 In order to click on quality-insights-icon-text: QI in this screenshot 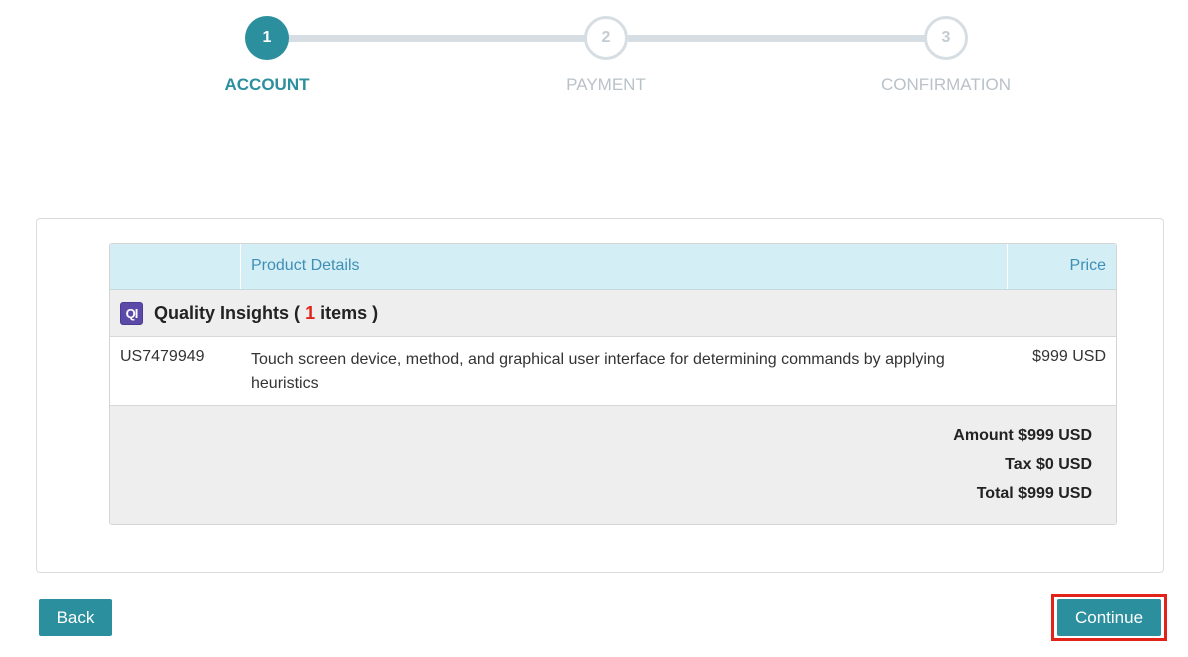, I will do `click(132, 313)`.